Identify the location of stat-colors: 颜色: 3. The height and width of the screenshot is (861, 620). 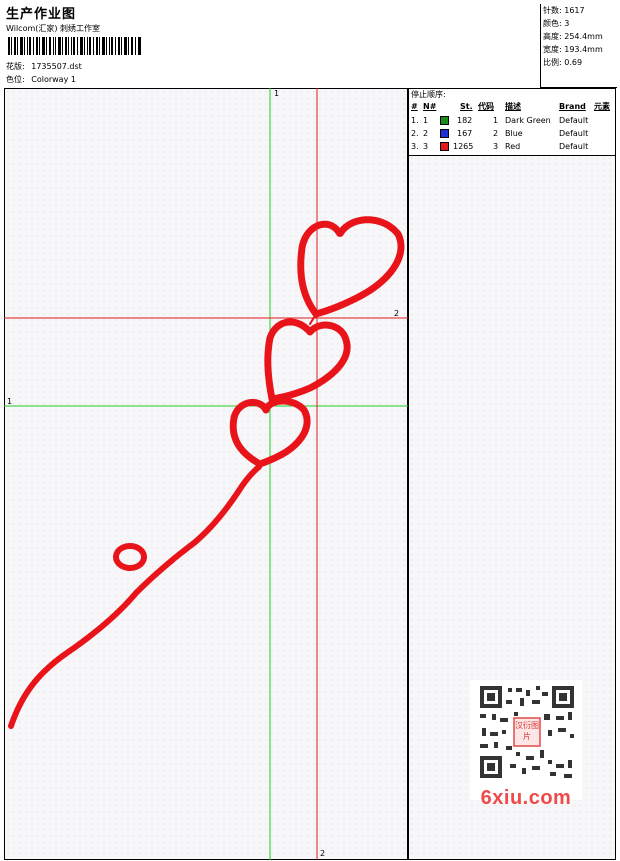
(556, 24).